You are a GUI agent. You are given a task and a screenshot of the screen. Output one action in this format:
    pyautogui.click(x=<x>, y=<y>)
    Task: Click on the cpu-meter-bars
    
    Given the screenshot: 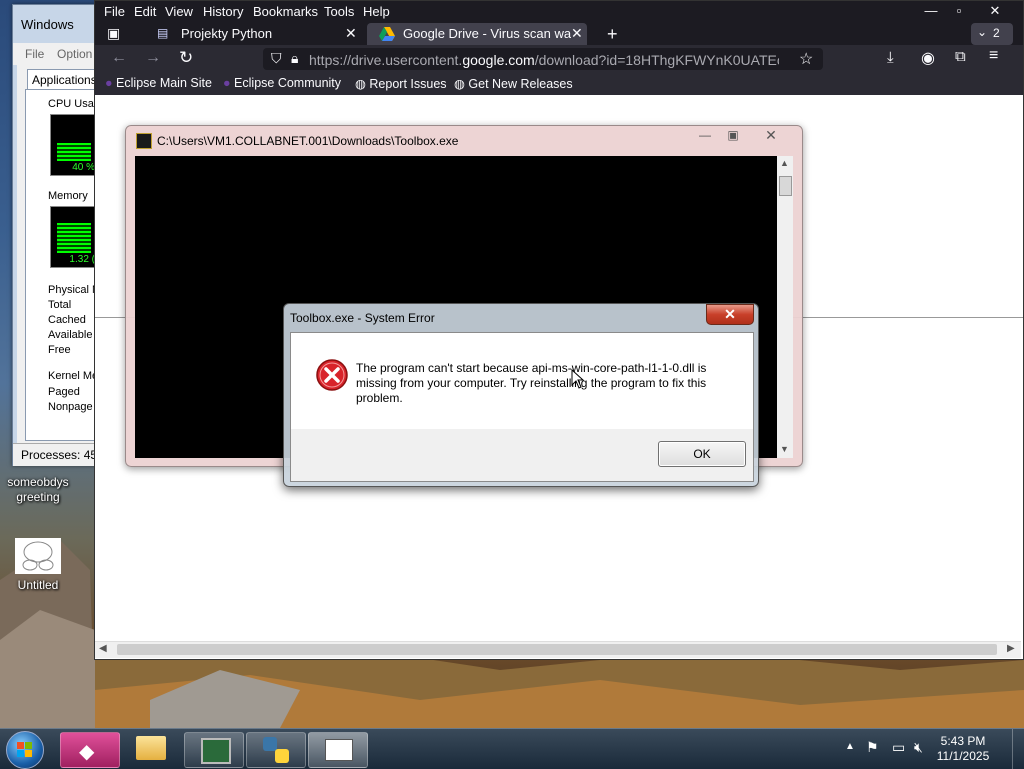 What is the action you would take?
    pyautogui.click(x=74, y=152)
    